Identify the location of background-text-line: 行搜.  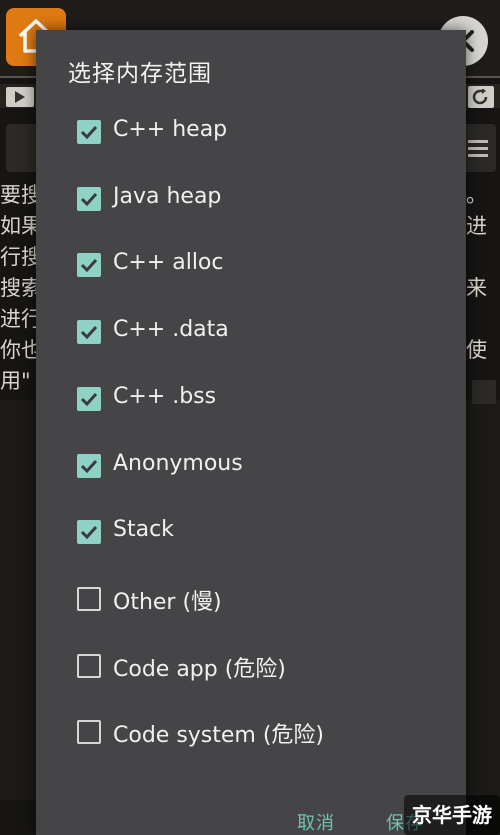
(20, 257).